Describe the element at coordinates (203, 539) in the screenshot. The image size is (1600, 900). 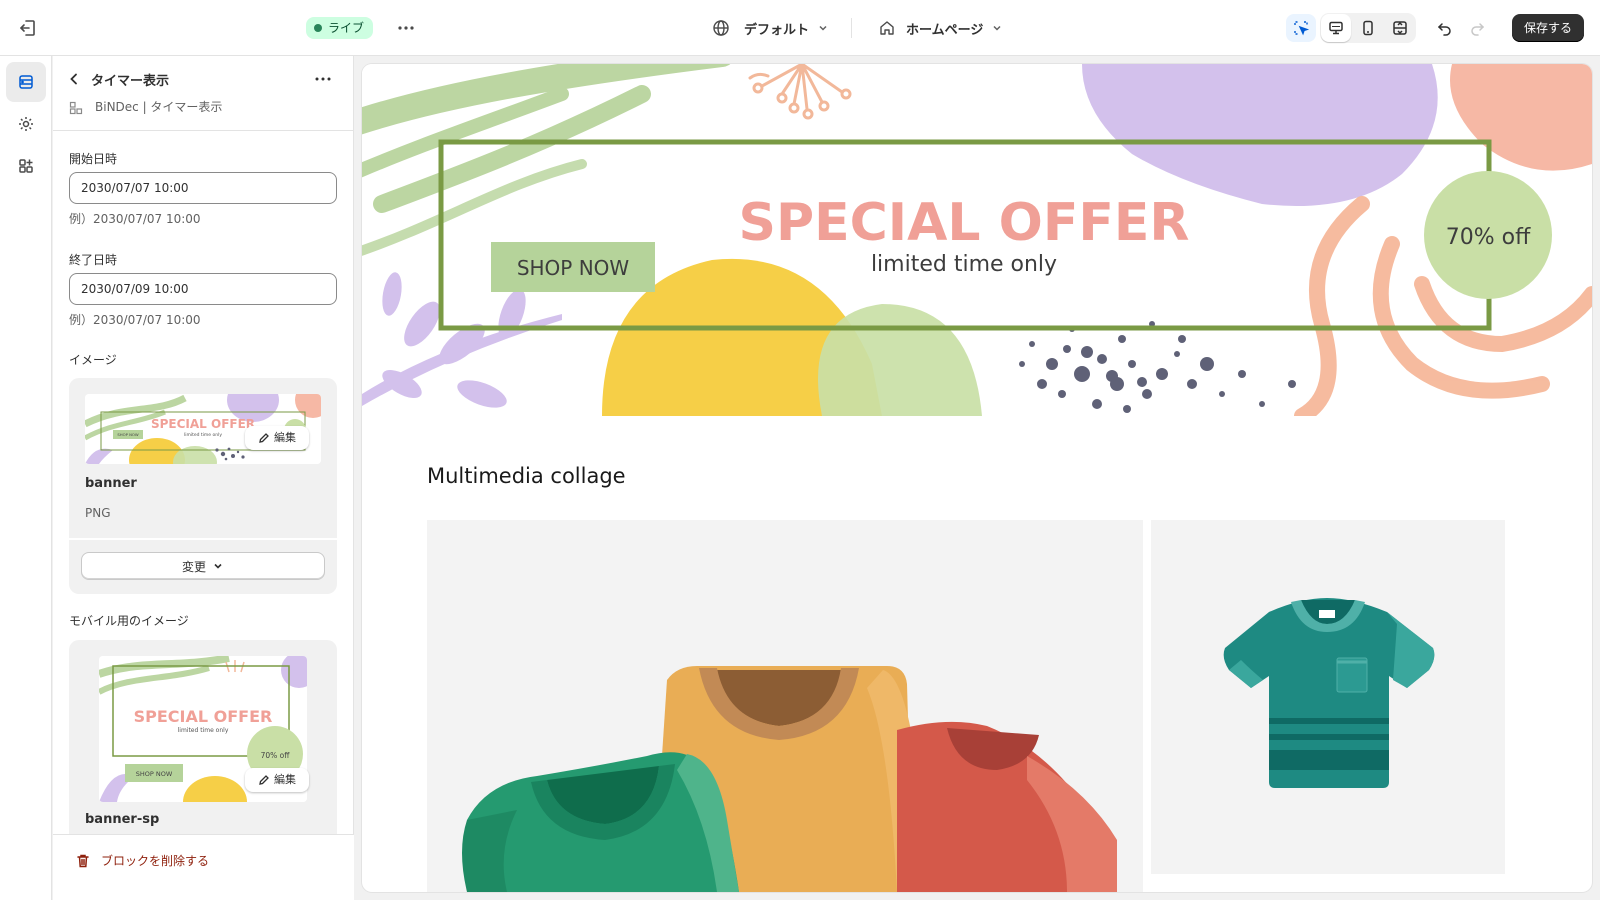
I see `card-divider` at that location.